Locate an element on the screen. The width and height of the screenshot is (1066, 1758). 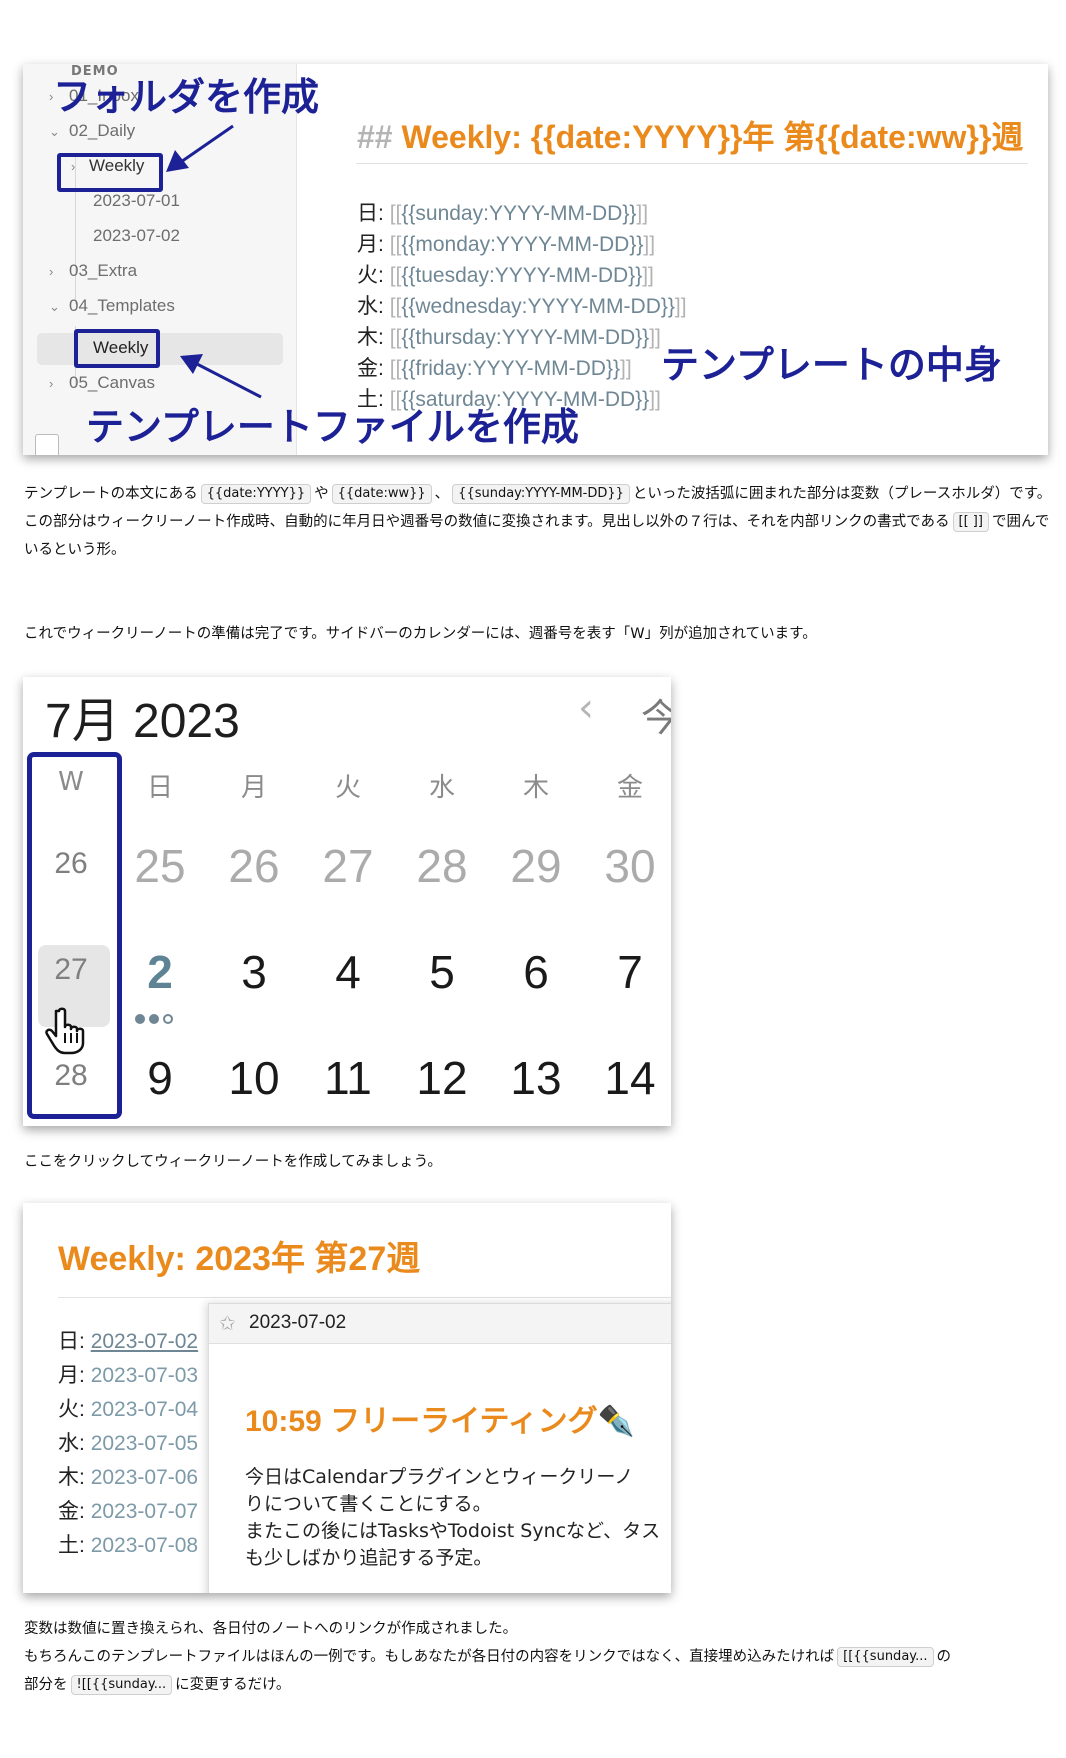
calendar-day: 6 is located at coordinates (536, 972).